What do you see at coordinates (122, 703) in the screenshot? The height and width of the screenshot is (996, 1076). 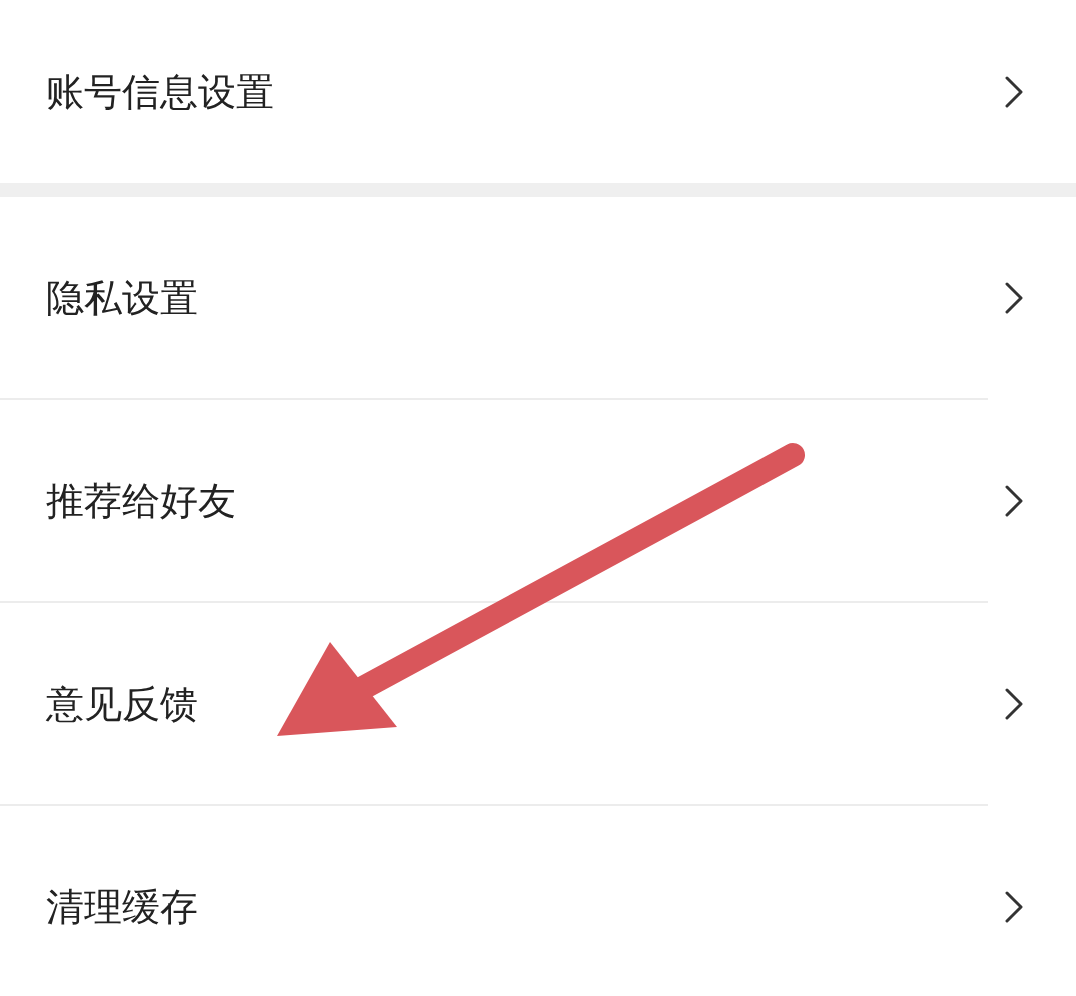 I see `row-label: 意见反馈` at bounding box center [122, 703].